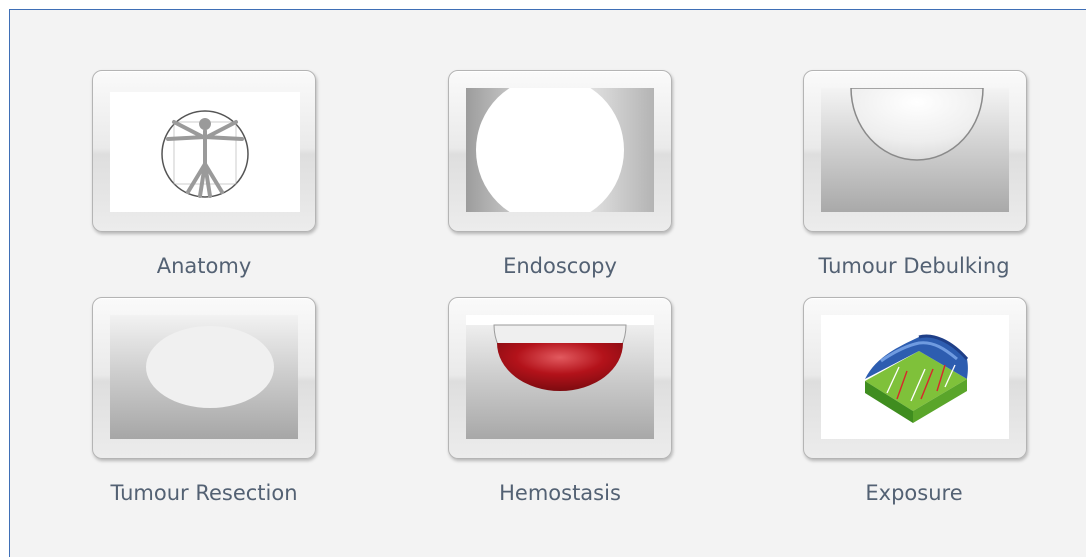  I want to click on tile-label: Hemostasis, so click(560, 493).